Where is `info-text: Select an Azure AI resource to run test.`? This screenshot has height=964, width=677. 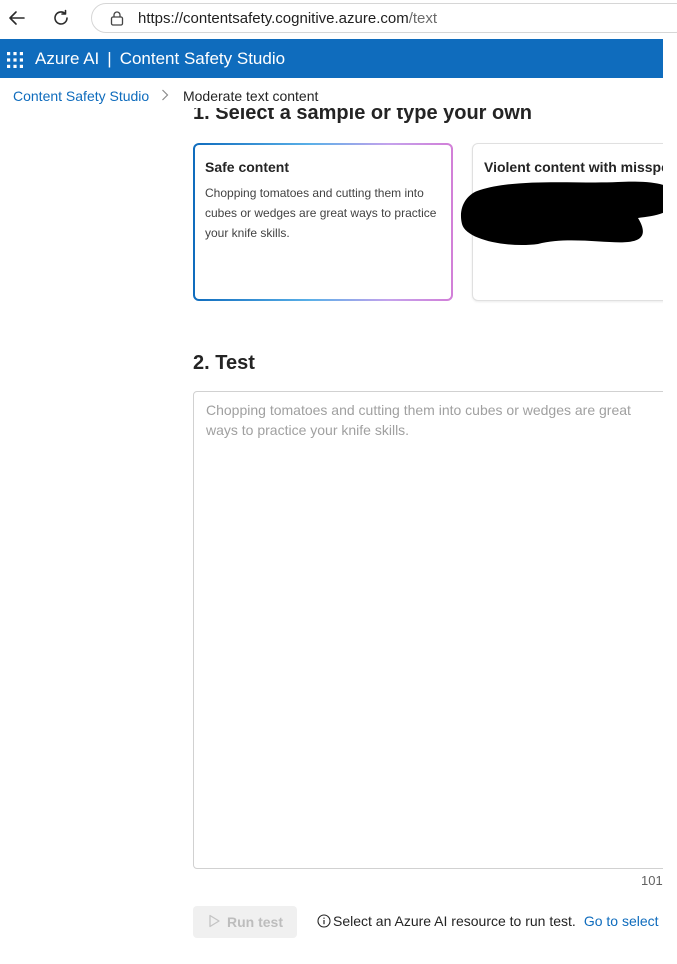
info-text: Select an Azure AI resource to run test. is located at coordinates (454, 921).